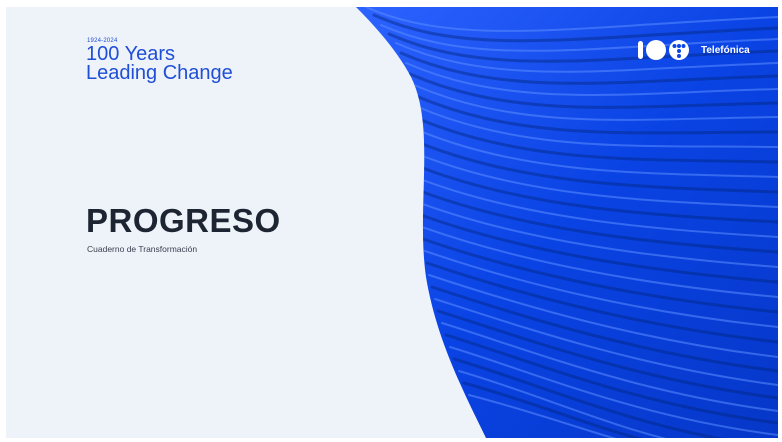 This screenshot has width=782, height=442. What do you see at coordinates (142, 249) in the screenshot?
I see `slide-subtitle: Cuaderno de Transformación` at bounding box center [142, 249].